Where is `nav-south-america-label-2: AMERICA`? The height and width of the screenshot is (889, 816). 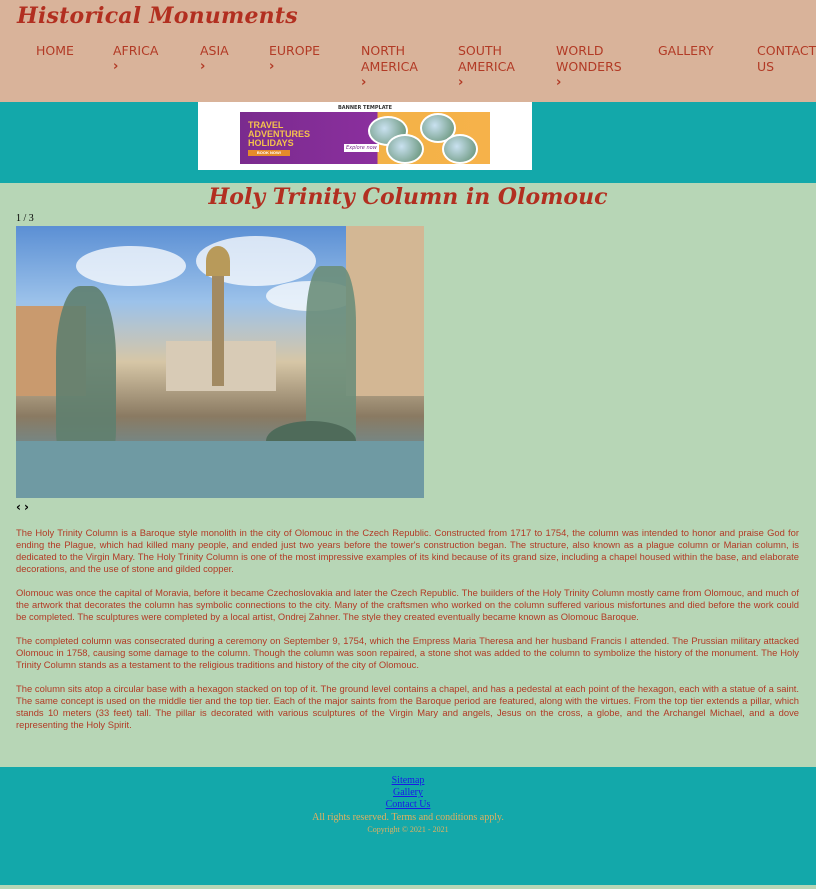 nav-south-america-label-2: AMERICA is located at coordinates (486, 66).